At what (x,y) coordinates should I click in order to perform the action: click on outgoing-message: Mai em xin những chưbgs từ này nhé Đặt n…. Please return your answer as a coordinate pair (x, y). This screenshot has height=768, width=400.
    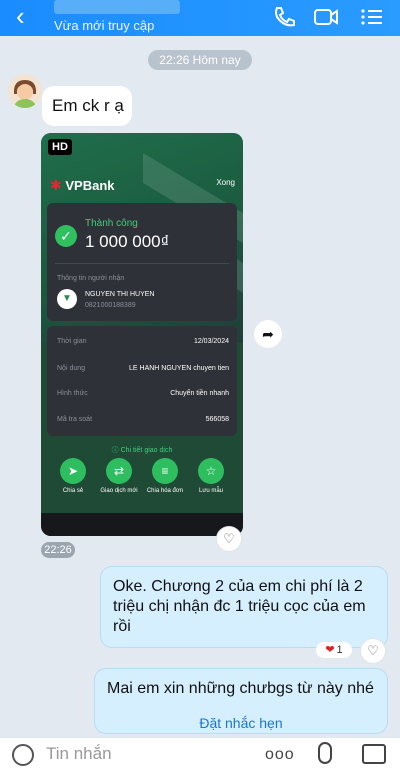
    Looking at the image, I should click on (241, 701).